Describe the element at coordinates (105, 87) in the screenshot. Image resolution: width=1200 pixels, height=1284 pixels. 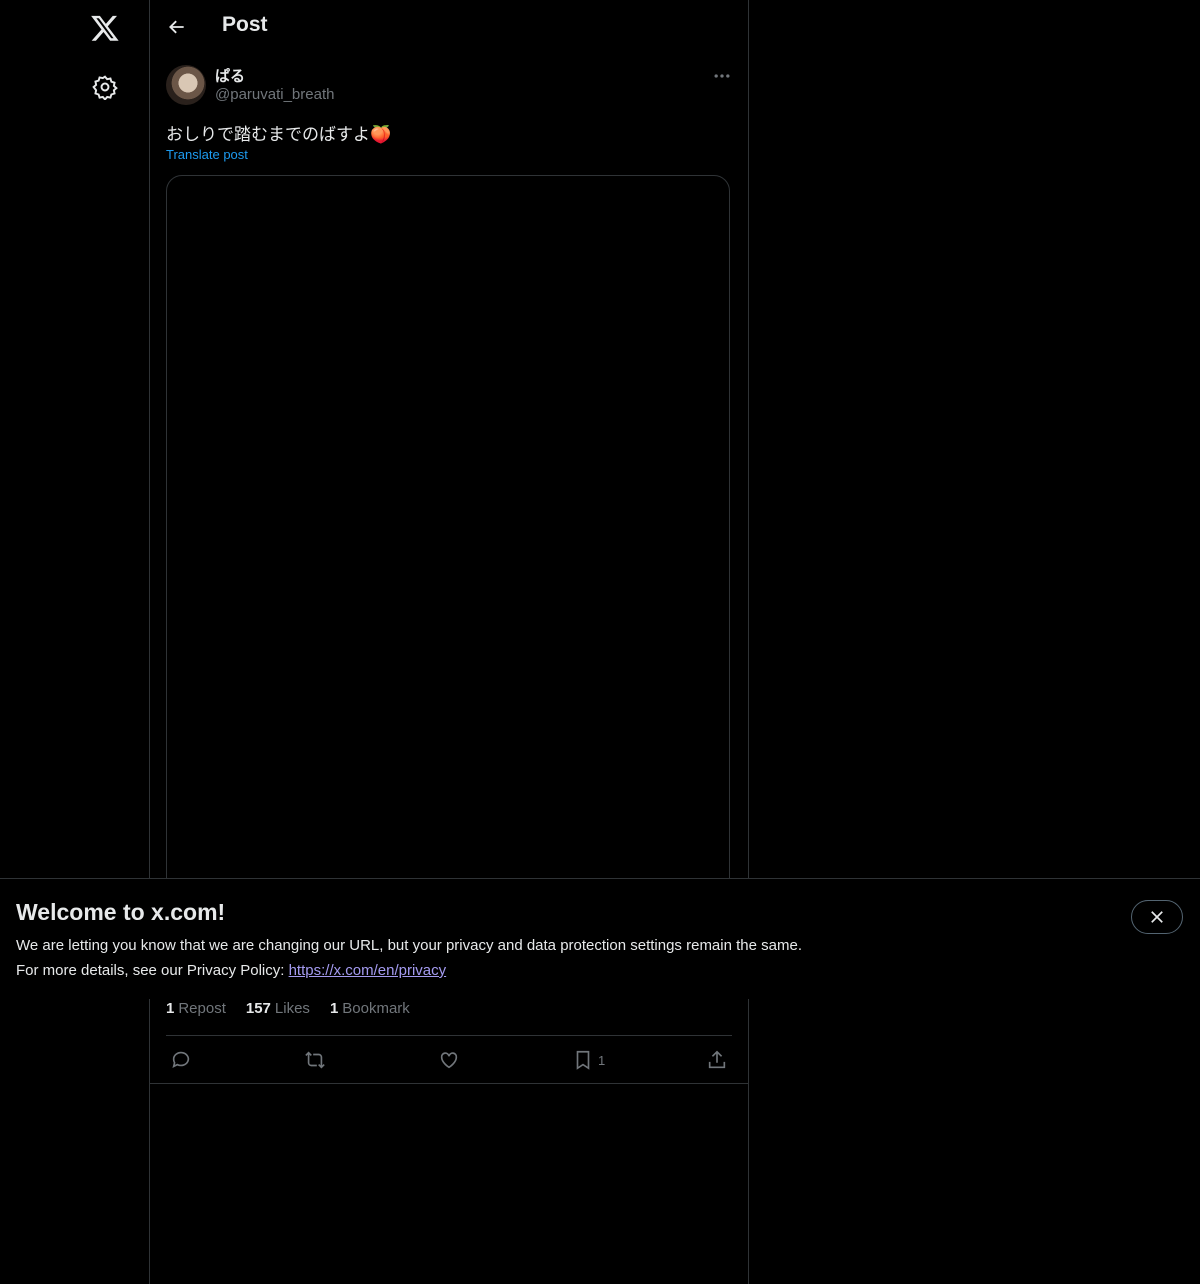
I see `gear-icon` at that location.